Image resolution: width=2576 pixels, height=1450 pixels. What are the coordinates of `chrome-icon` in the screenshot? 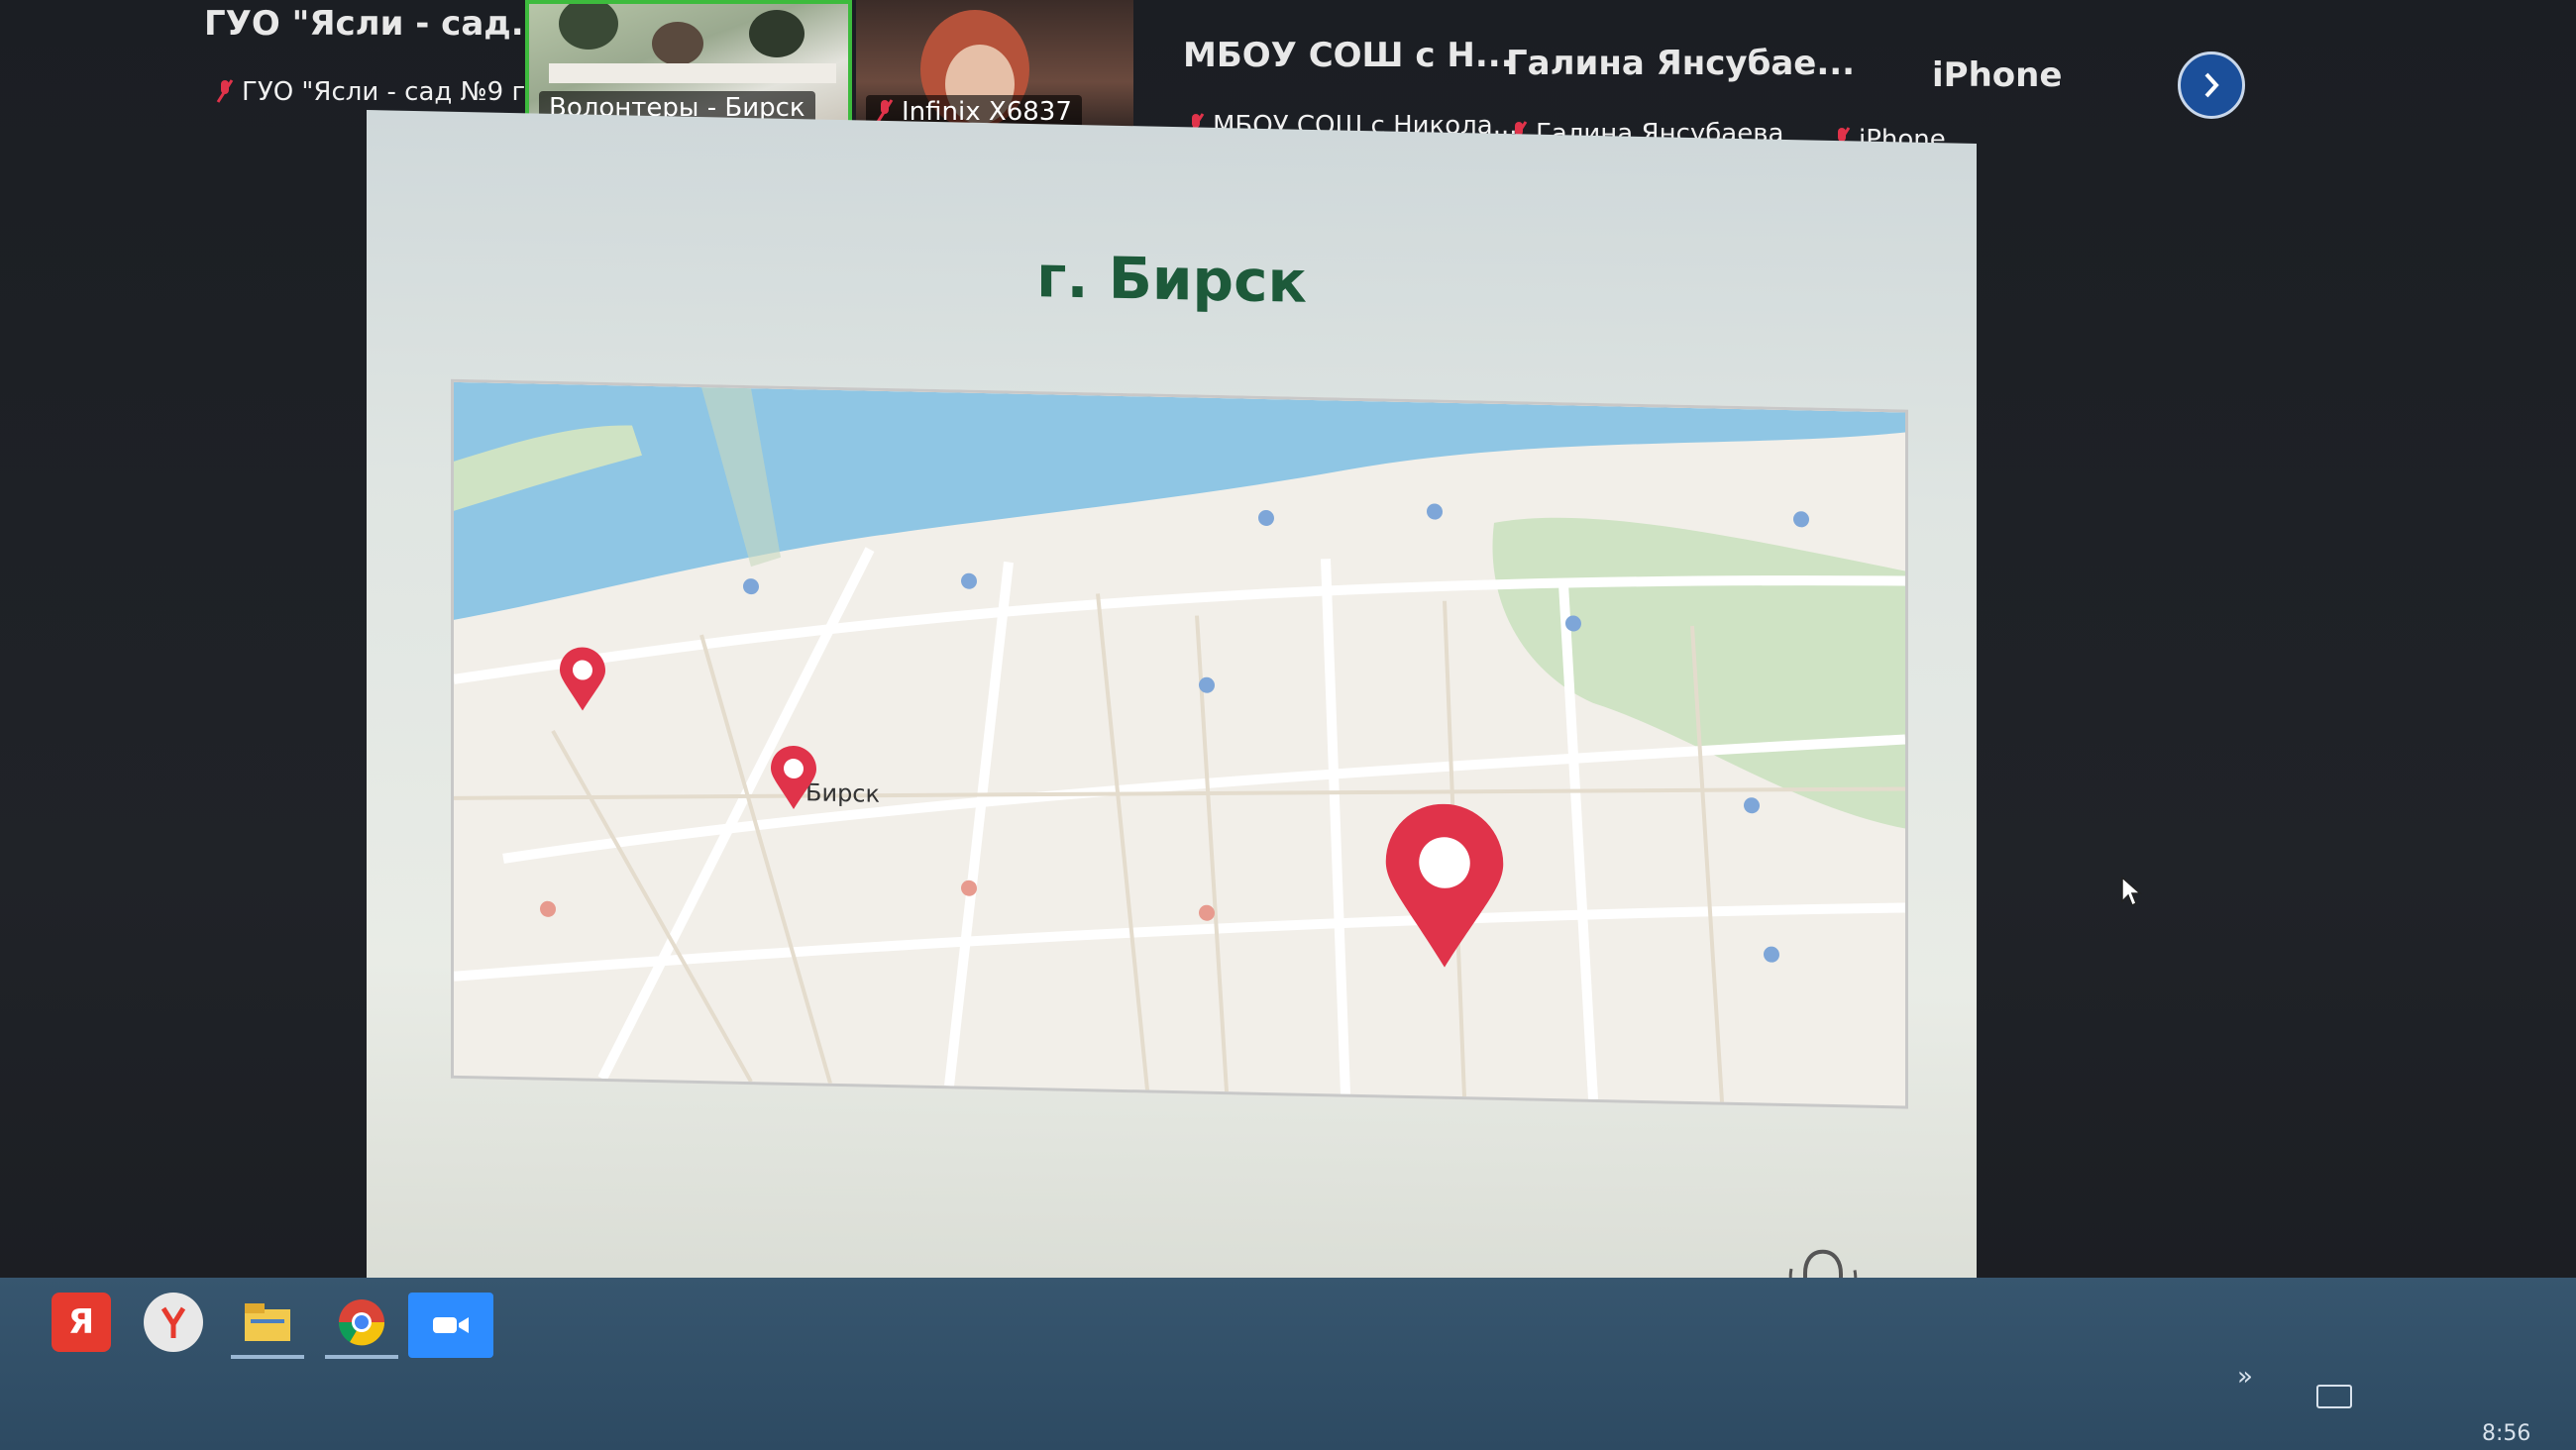 It's located at (361, 1323).